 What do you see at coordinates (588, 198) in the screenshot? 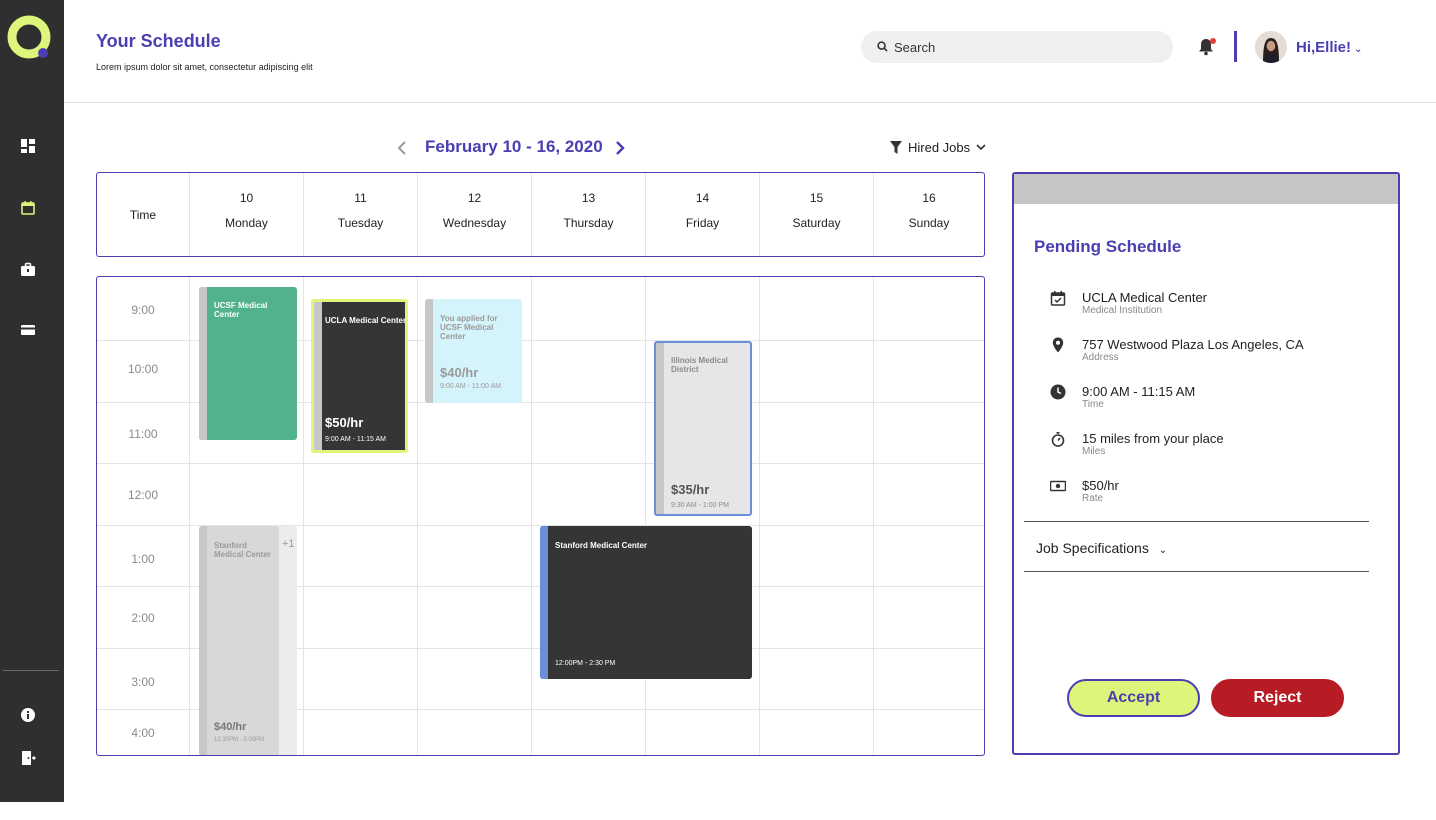
I see `day-number: 13` at bounding box center [588, 198].